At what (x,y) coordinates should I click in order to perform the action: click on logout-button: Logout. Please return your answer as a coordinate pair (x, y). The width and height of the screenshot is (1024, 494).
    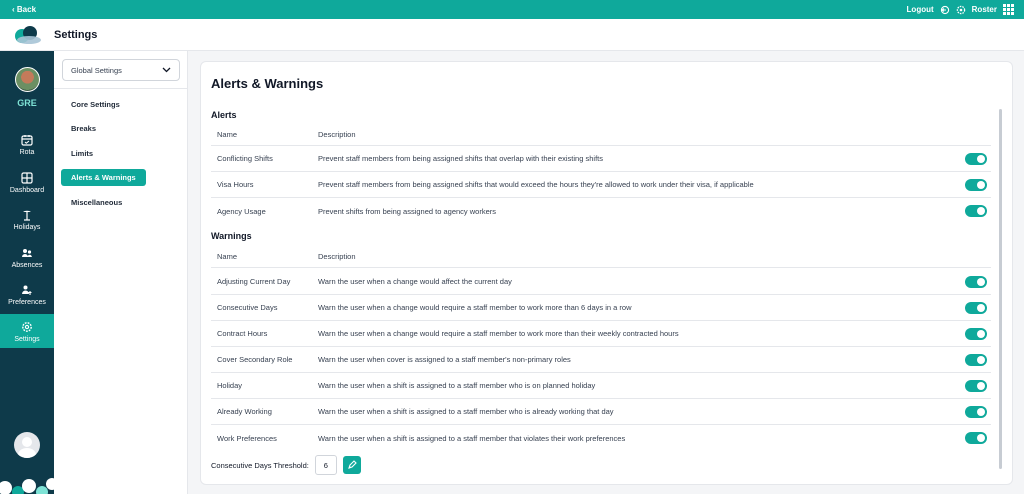
    Looking at the image, I should click on (920, 9).